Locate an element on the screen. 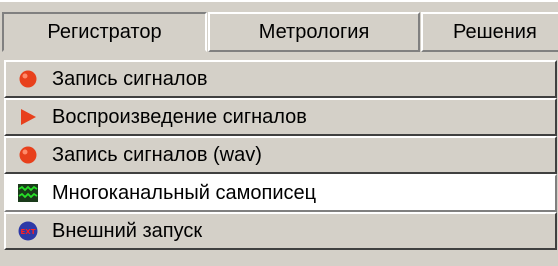 The width and height of the screenshot is (558, 266). menu-item-label: Многоканальный самописец is located at coordinates (184, 192).